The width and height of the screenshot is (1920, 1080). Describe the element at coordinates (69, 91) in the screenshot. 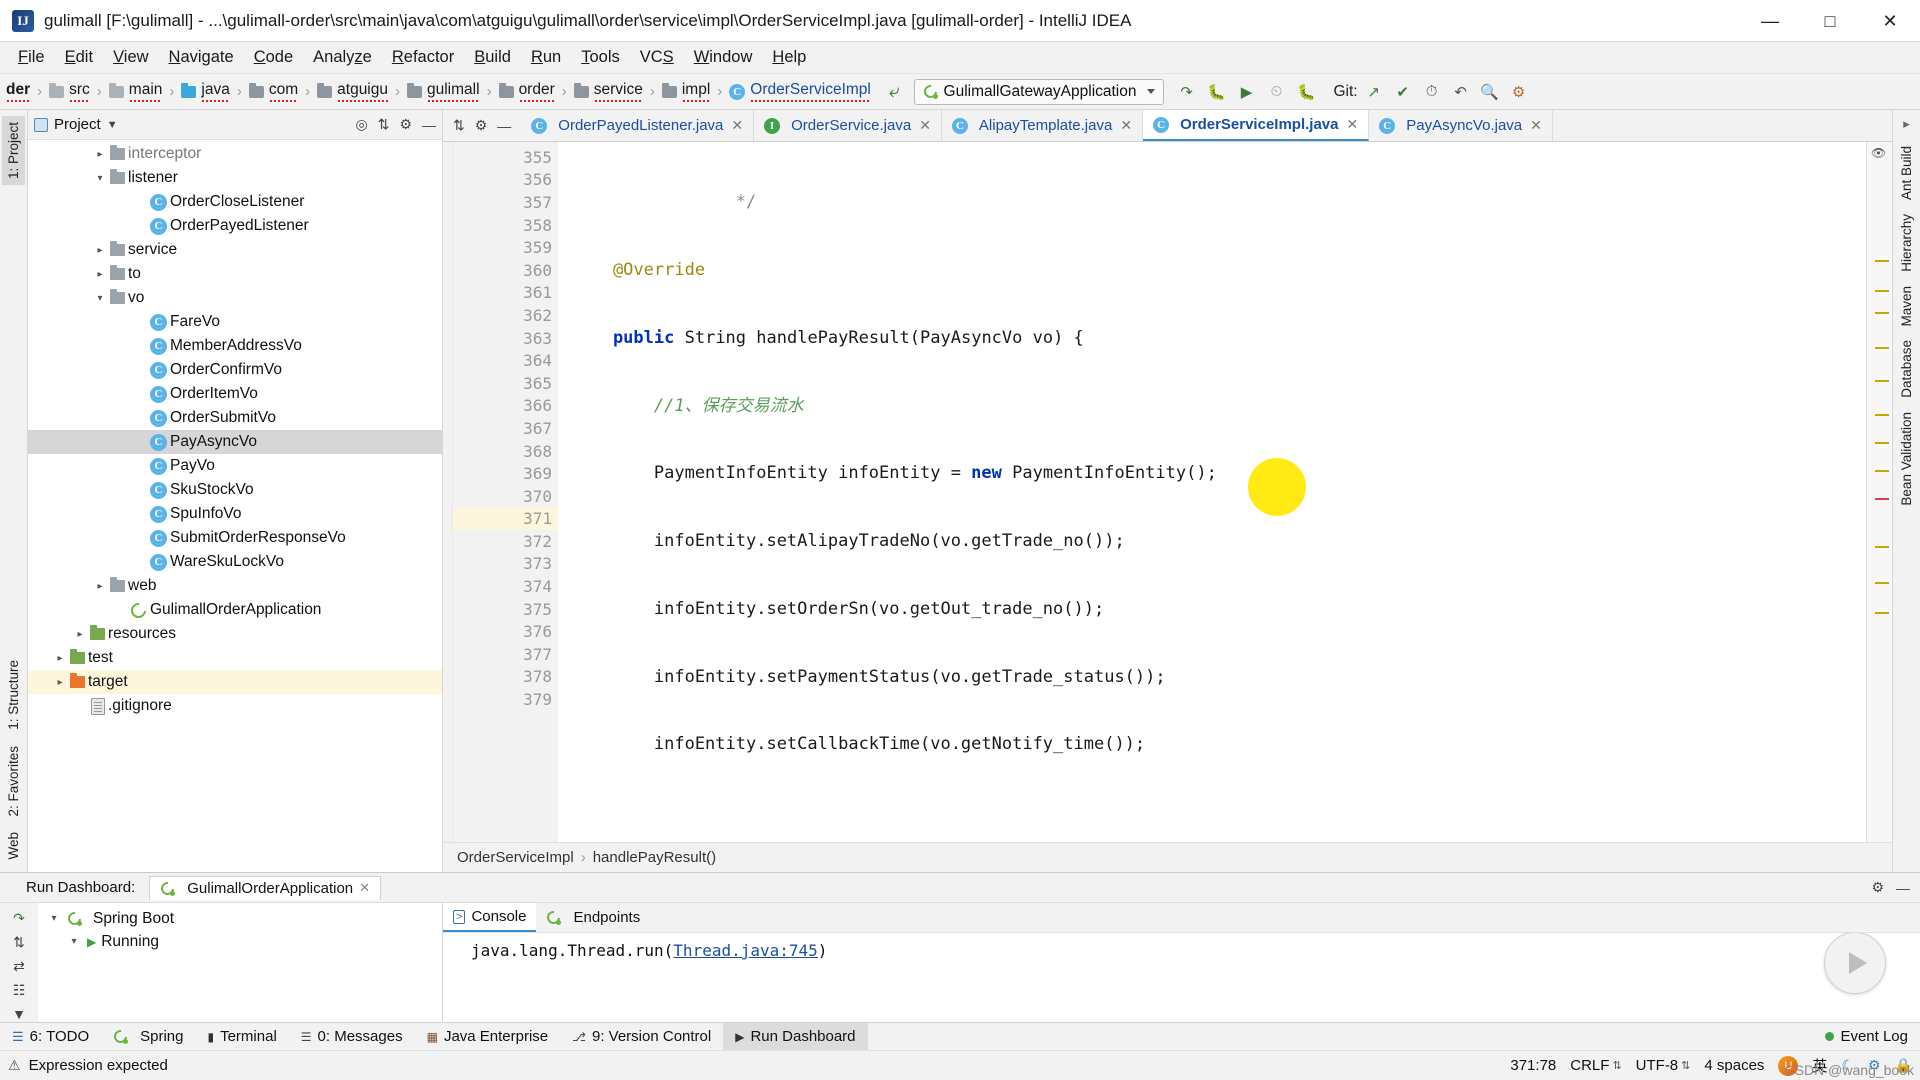

I see `breadcrumb-item-src: src` at that location.